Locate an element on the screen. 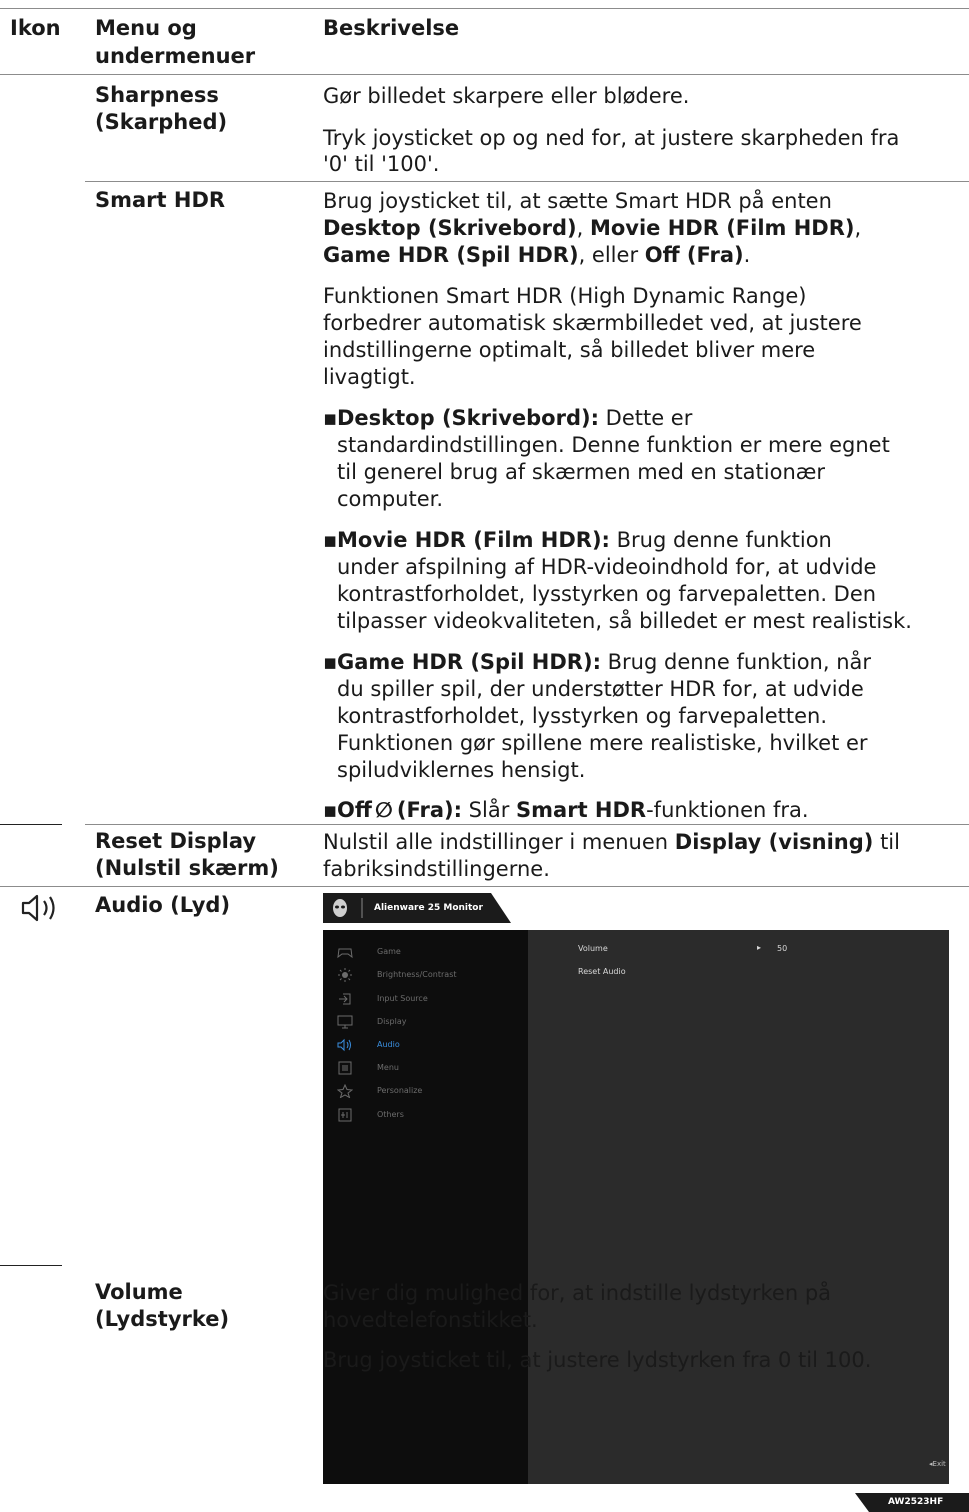 Image resolution: width=969 pixels, height=1512 pixels. osd-reset-audio: Reset Audio is located at coordinates (602, 971).